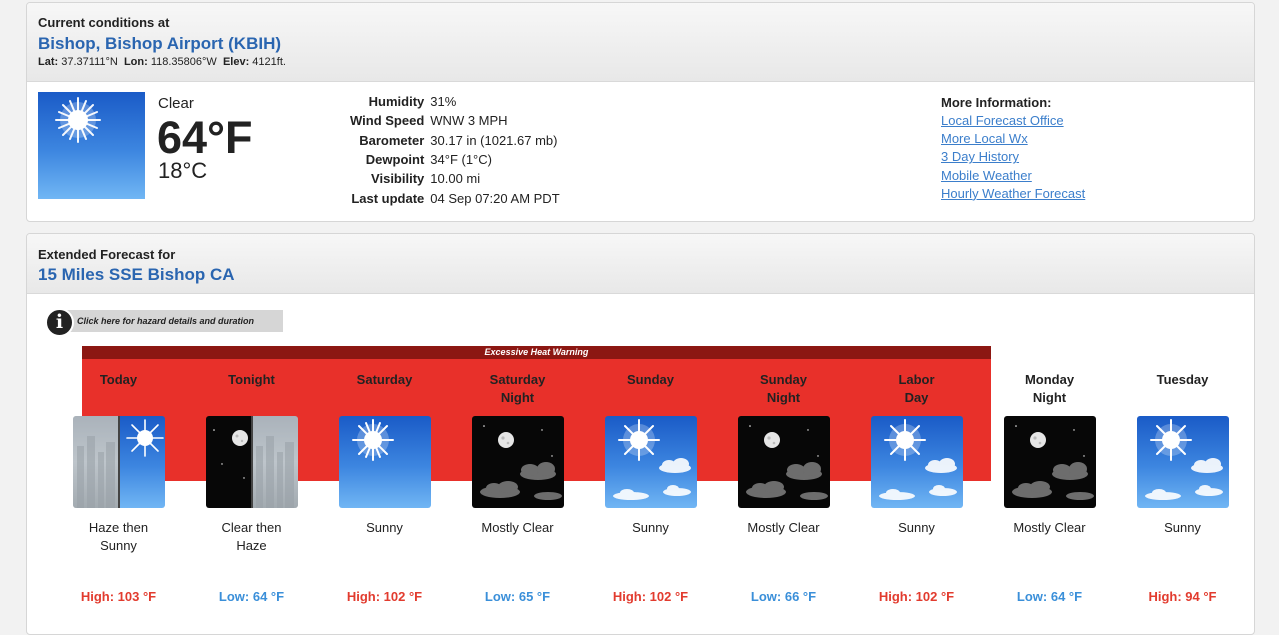 Image resolution: width=1279 pixels, height=635 pixels. I want to click on station-name: Bishop, Bishop Airport (KBIH), so click(160, 43).